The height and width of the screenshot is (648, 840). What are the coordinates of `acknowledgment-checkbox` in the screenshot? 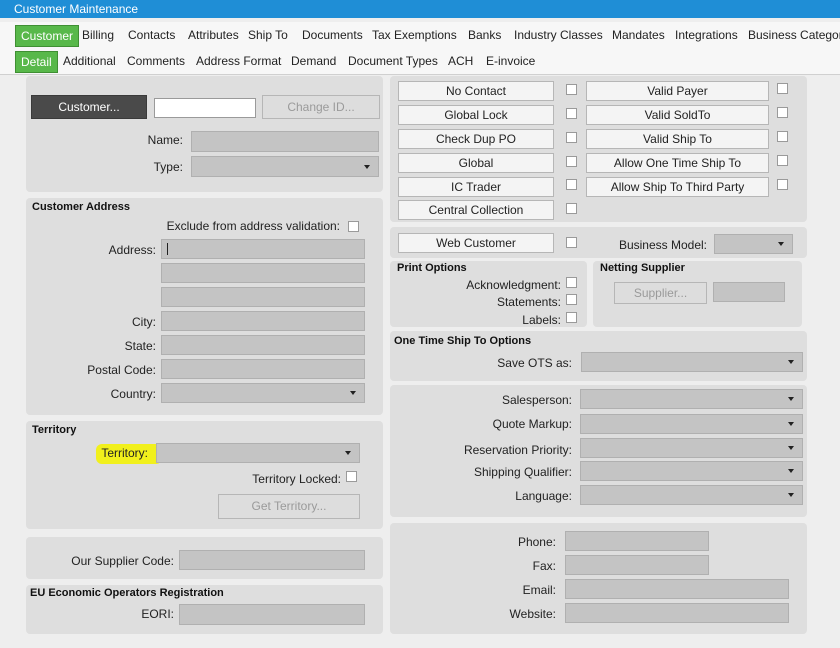 It's located at (571, 282).